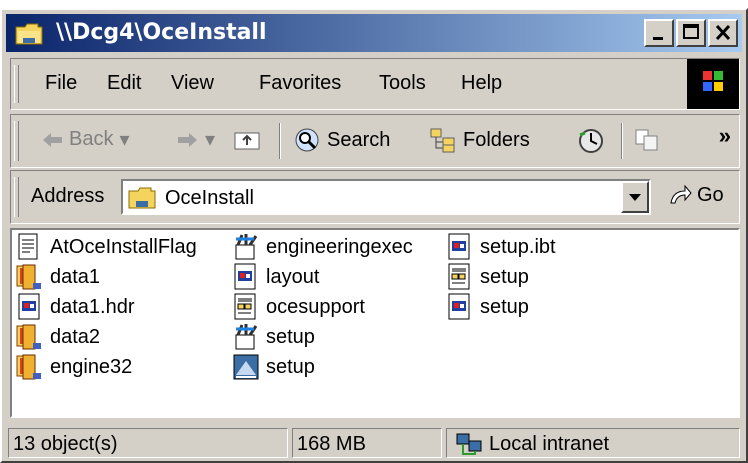 The image size is (748, 463). I want to click on history-clock-icon, so click(591, 141).